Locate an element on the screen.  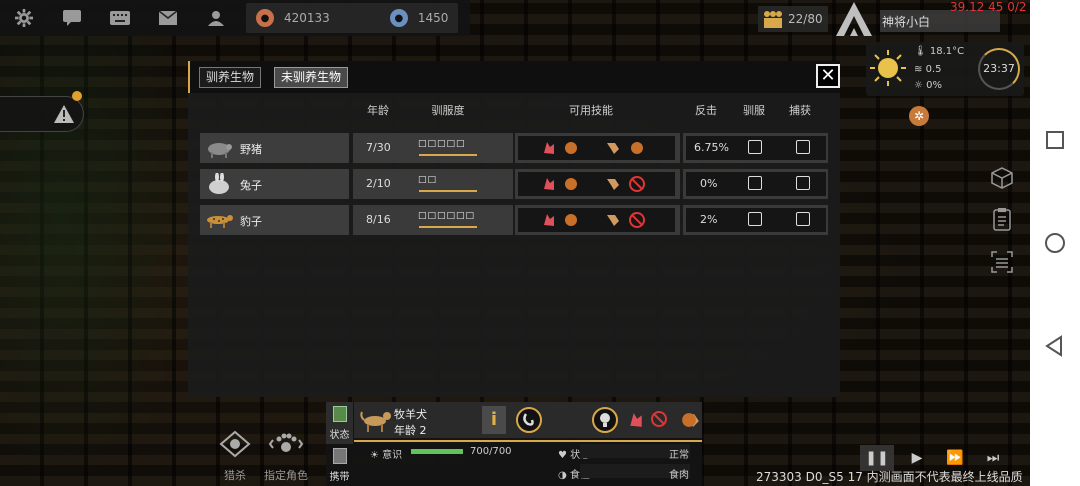
name-cell: 野猪 is located at coordinates (274, 148).